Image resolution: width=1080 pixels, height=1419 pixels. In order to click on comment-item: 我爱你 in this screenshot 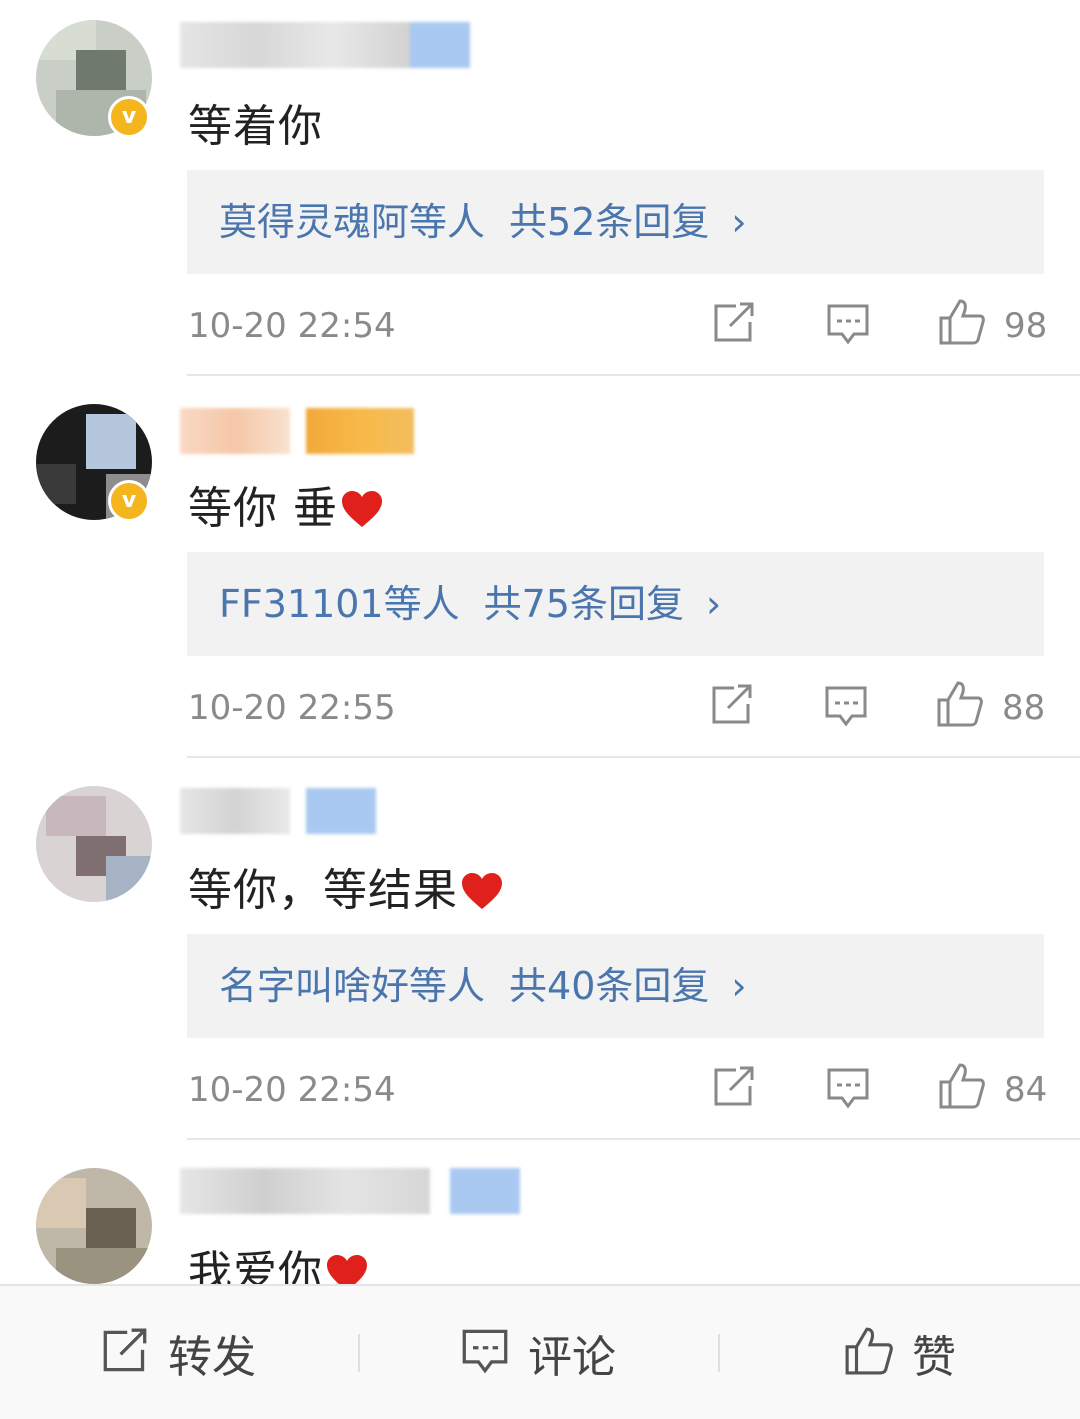, I will do `click(540, 1221)`.